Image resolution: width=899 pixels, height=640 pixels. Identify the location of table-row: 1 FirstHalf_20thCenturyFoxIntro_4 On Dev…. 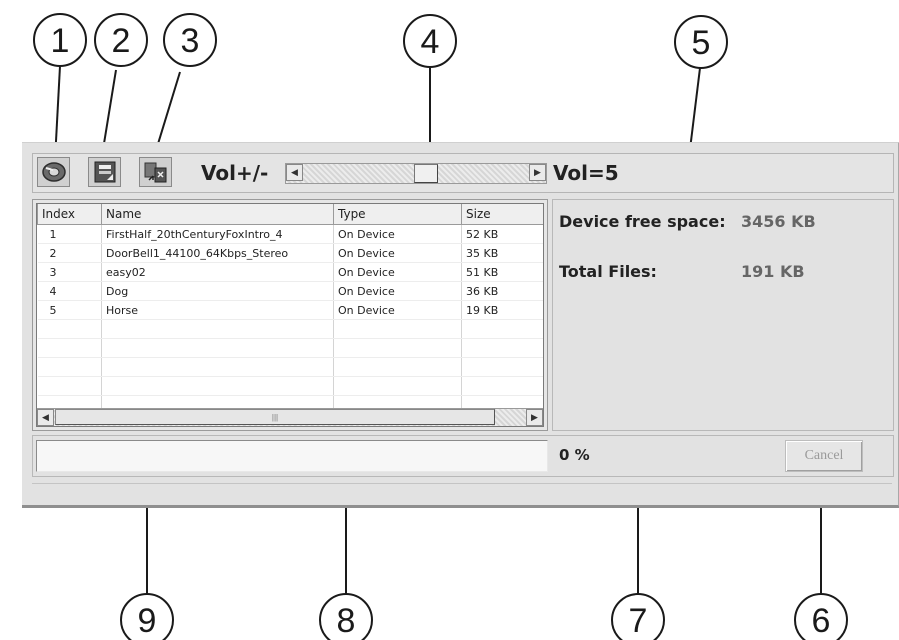
(290, 234).